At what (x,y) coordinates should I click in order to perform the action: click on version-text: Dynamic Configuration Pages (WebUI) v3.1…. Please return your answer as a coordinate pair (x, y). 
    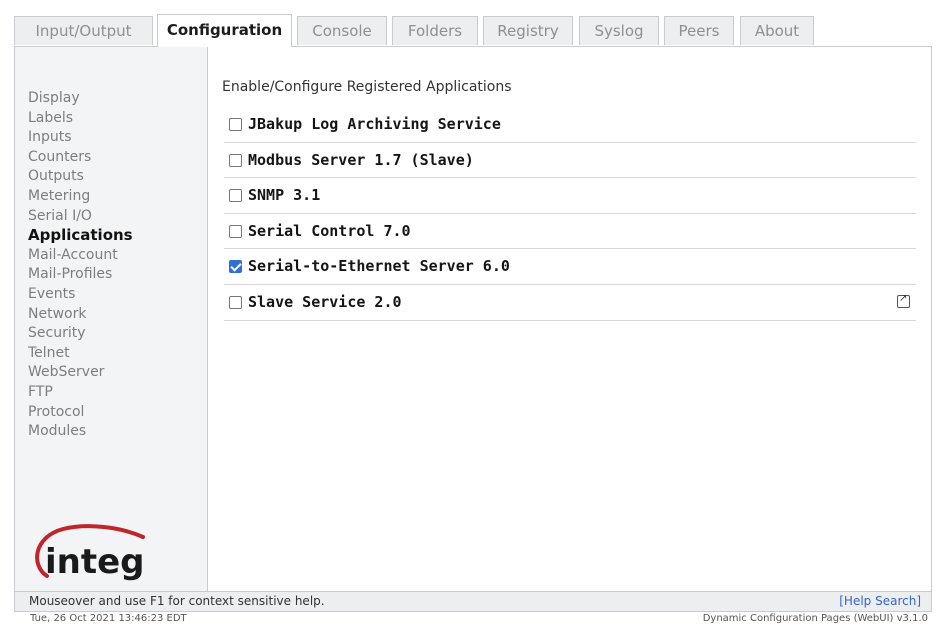
    Looking at the image, I should click on (815, 618).